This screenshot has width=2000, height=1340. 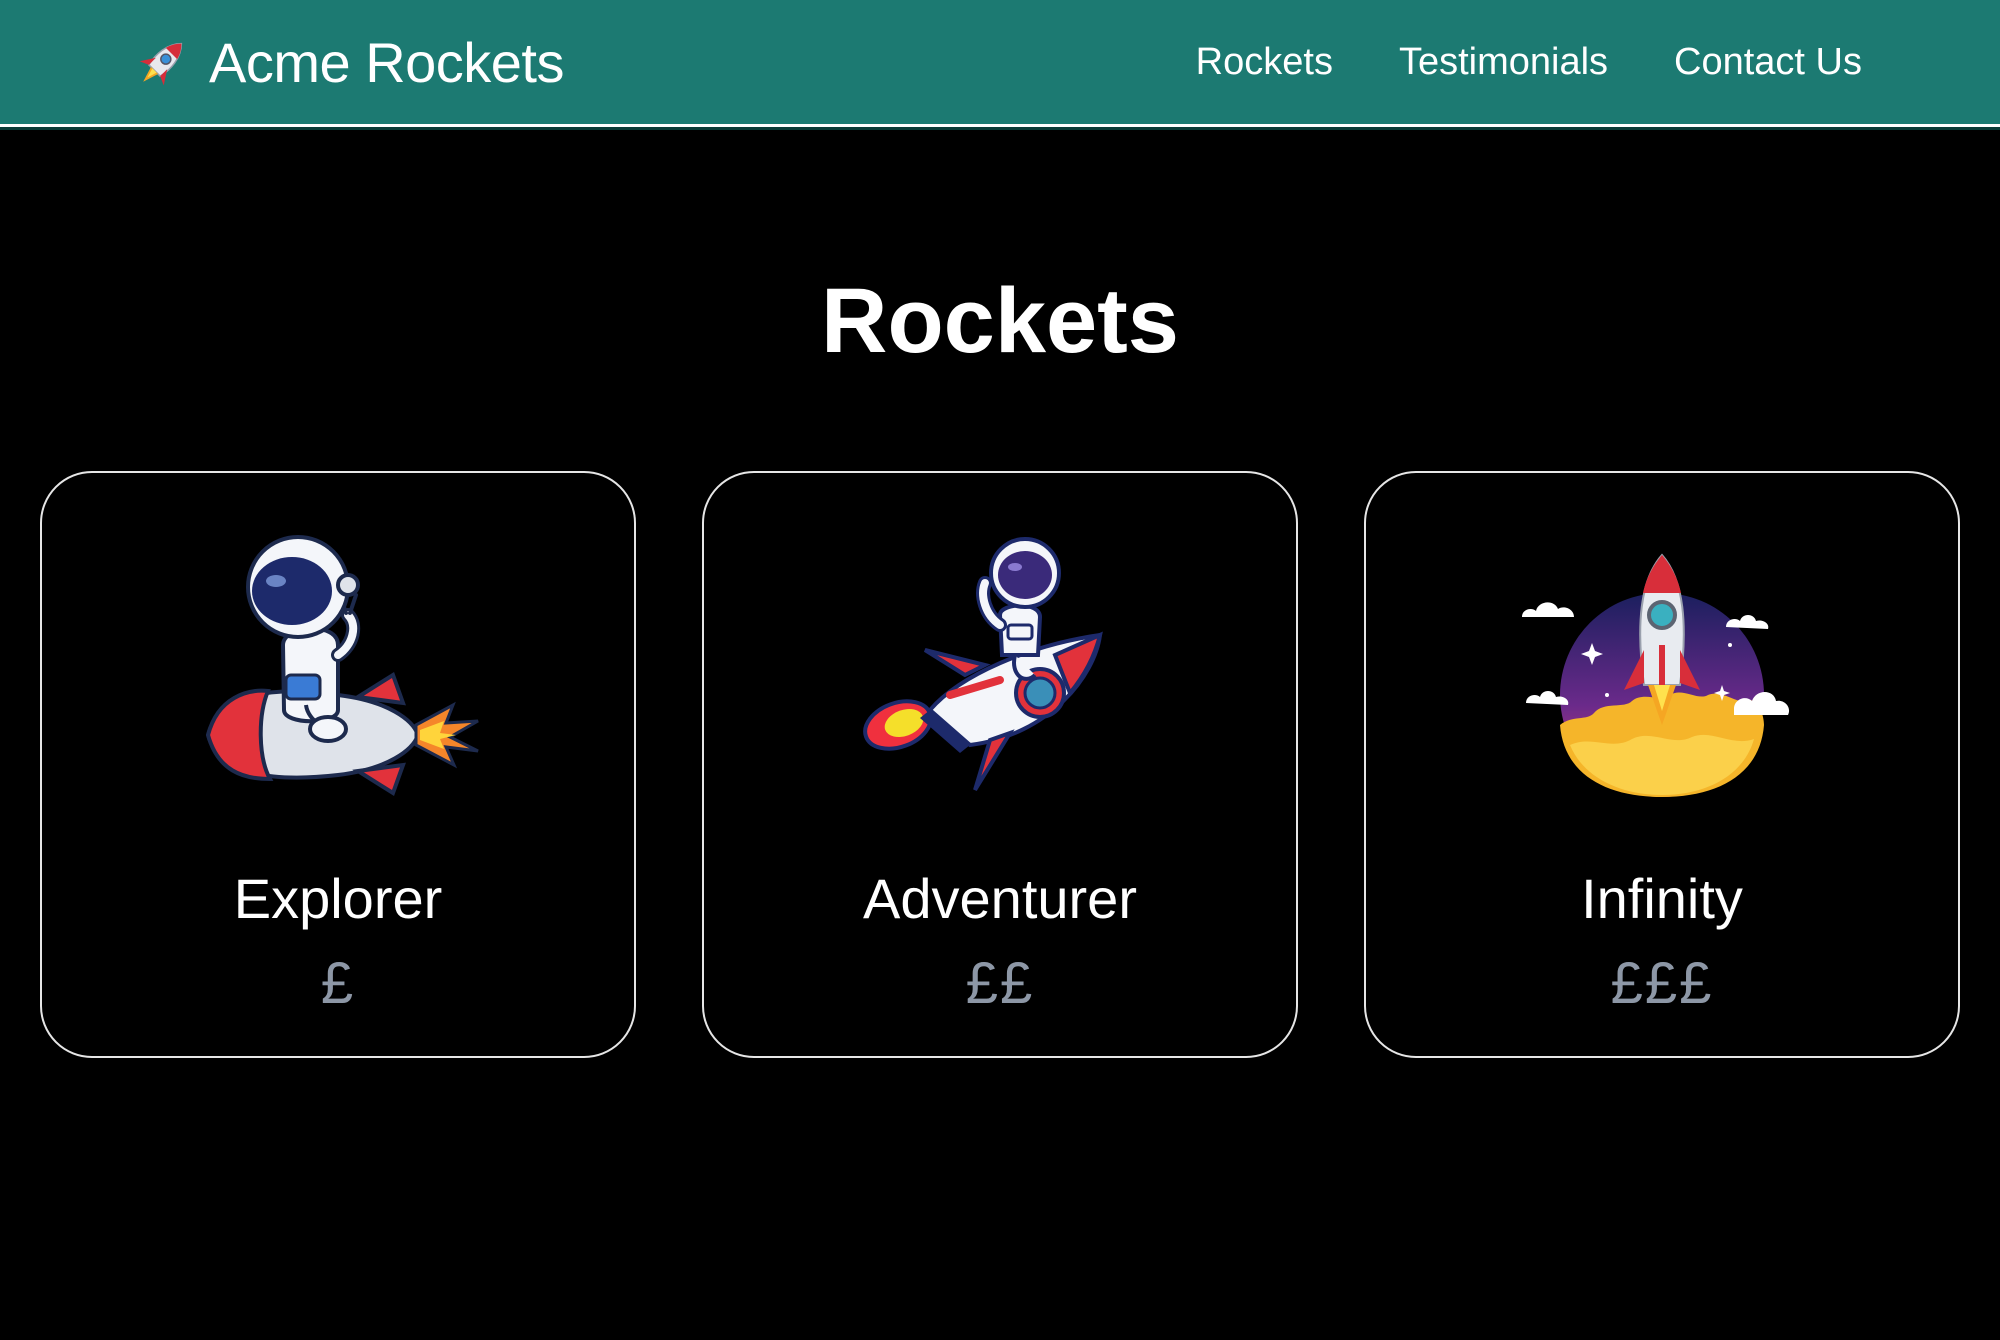 I want to click on brand-link: Acme Rockets, so click(x=349, y=62).